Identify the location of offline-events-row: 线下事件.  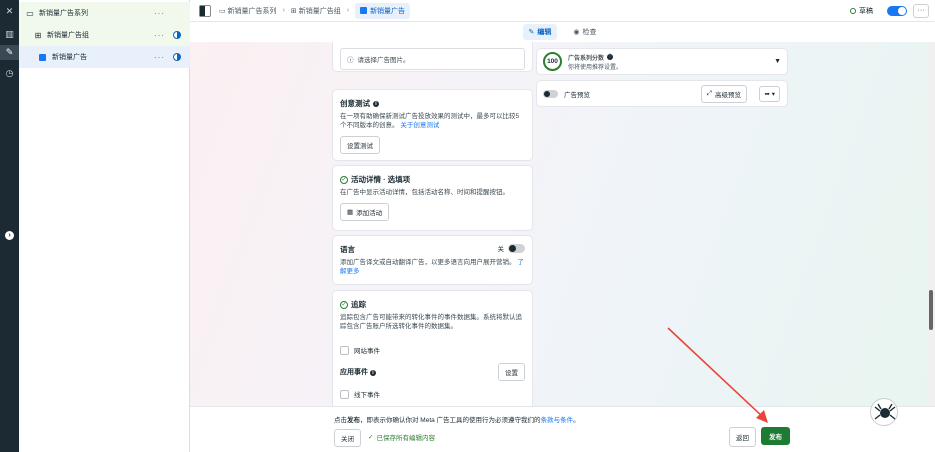
(432, 394).